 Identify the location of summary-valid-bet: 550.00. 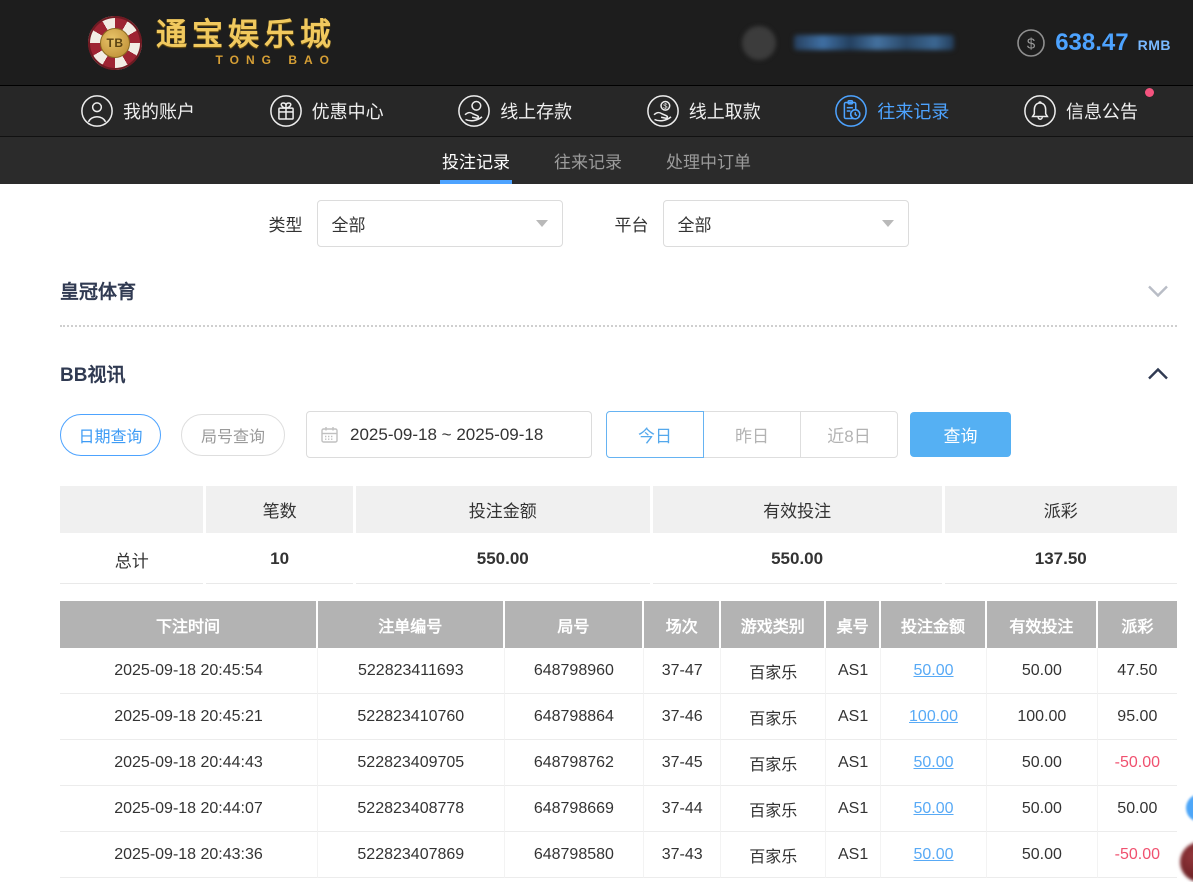
(797, 559).